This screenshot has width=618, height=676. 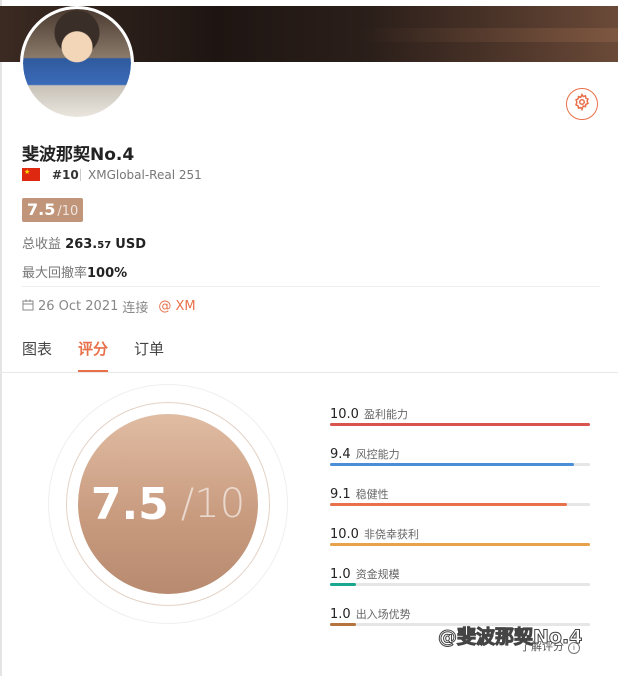 I want to click on connected-label: 连接, so click(x=135, y=308).